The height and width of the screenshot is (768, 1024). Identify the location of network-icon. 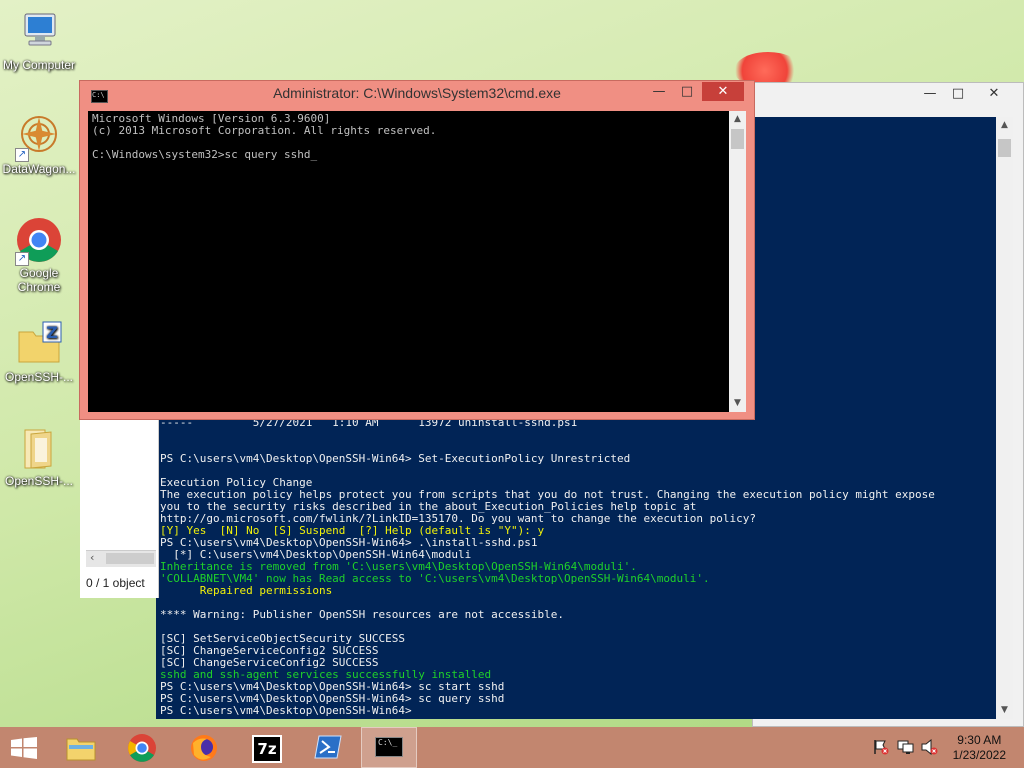
(906, 749).